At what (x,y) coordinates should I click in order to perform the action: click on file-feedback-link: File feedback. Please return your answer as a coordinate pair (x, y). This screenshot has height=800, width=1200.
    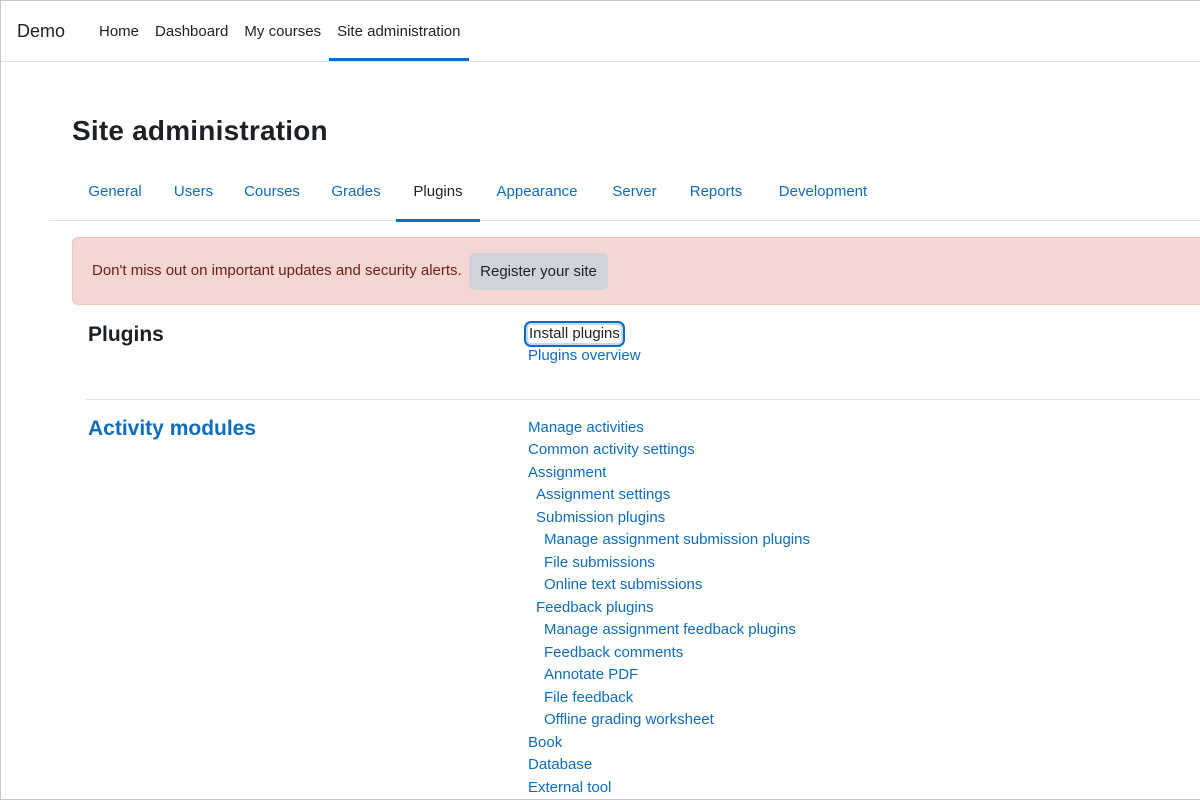
    Looking at the image, I should click on (588, 698).